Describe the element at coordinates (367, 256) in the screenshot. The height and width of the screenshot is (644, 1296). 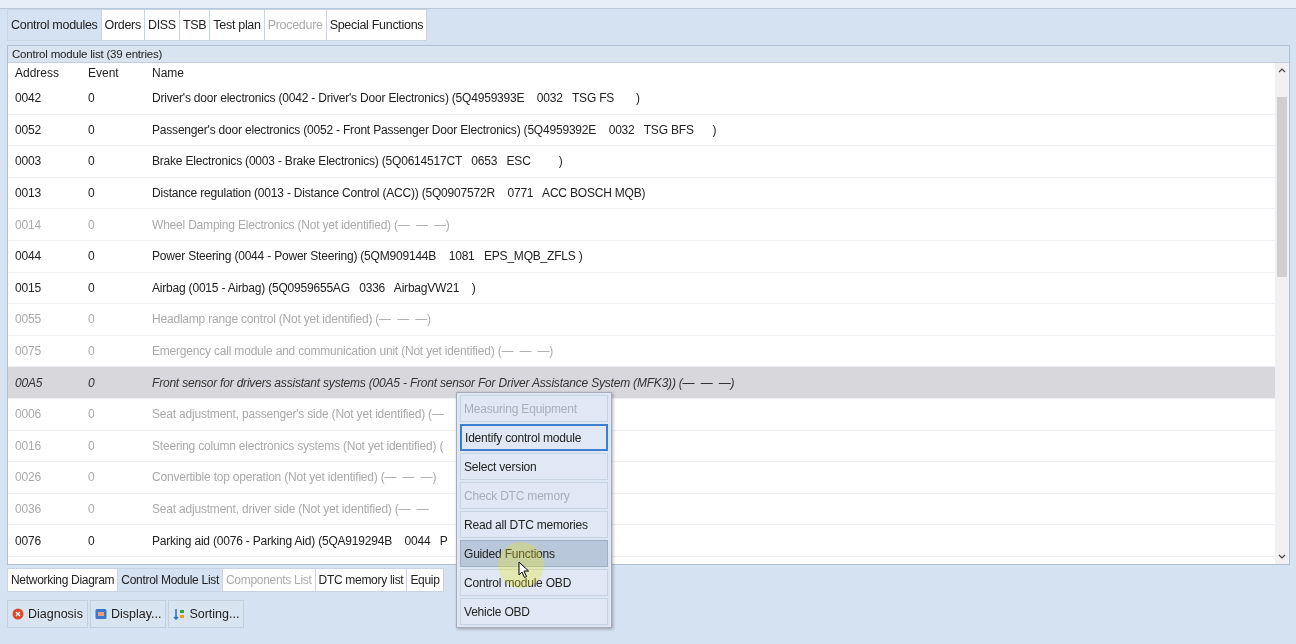
I see `table-cell: Power Steering (0044 - Power Steering) (5QM909144B 1081 EPS_MQB_ZFLS )` at that location.